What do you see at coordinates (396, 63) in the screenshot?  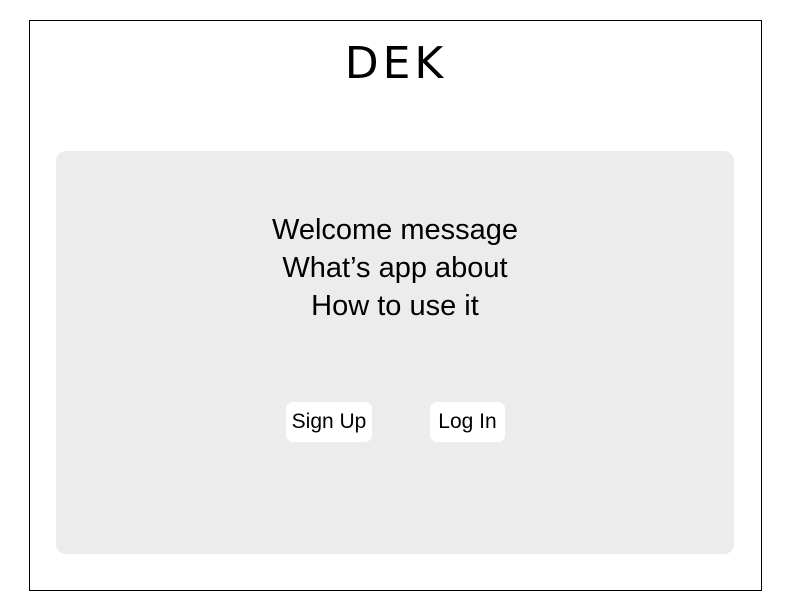 I see `app-logo: DEK` at bounding box center [396, 63].